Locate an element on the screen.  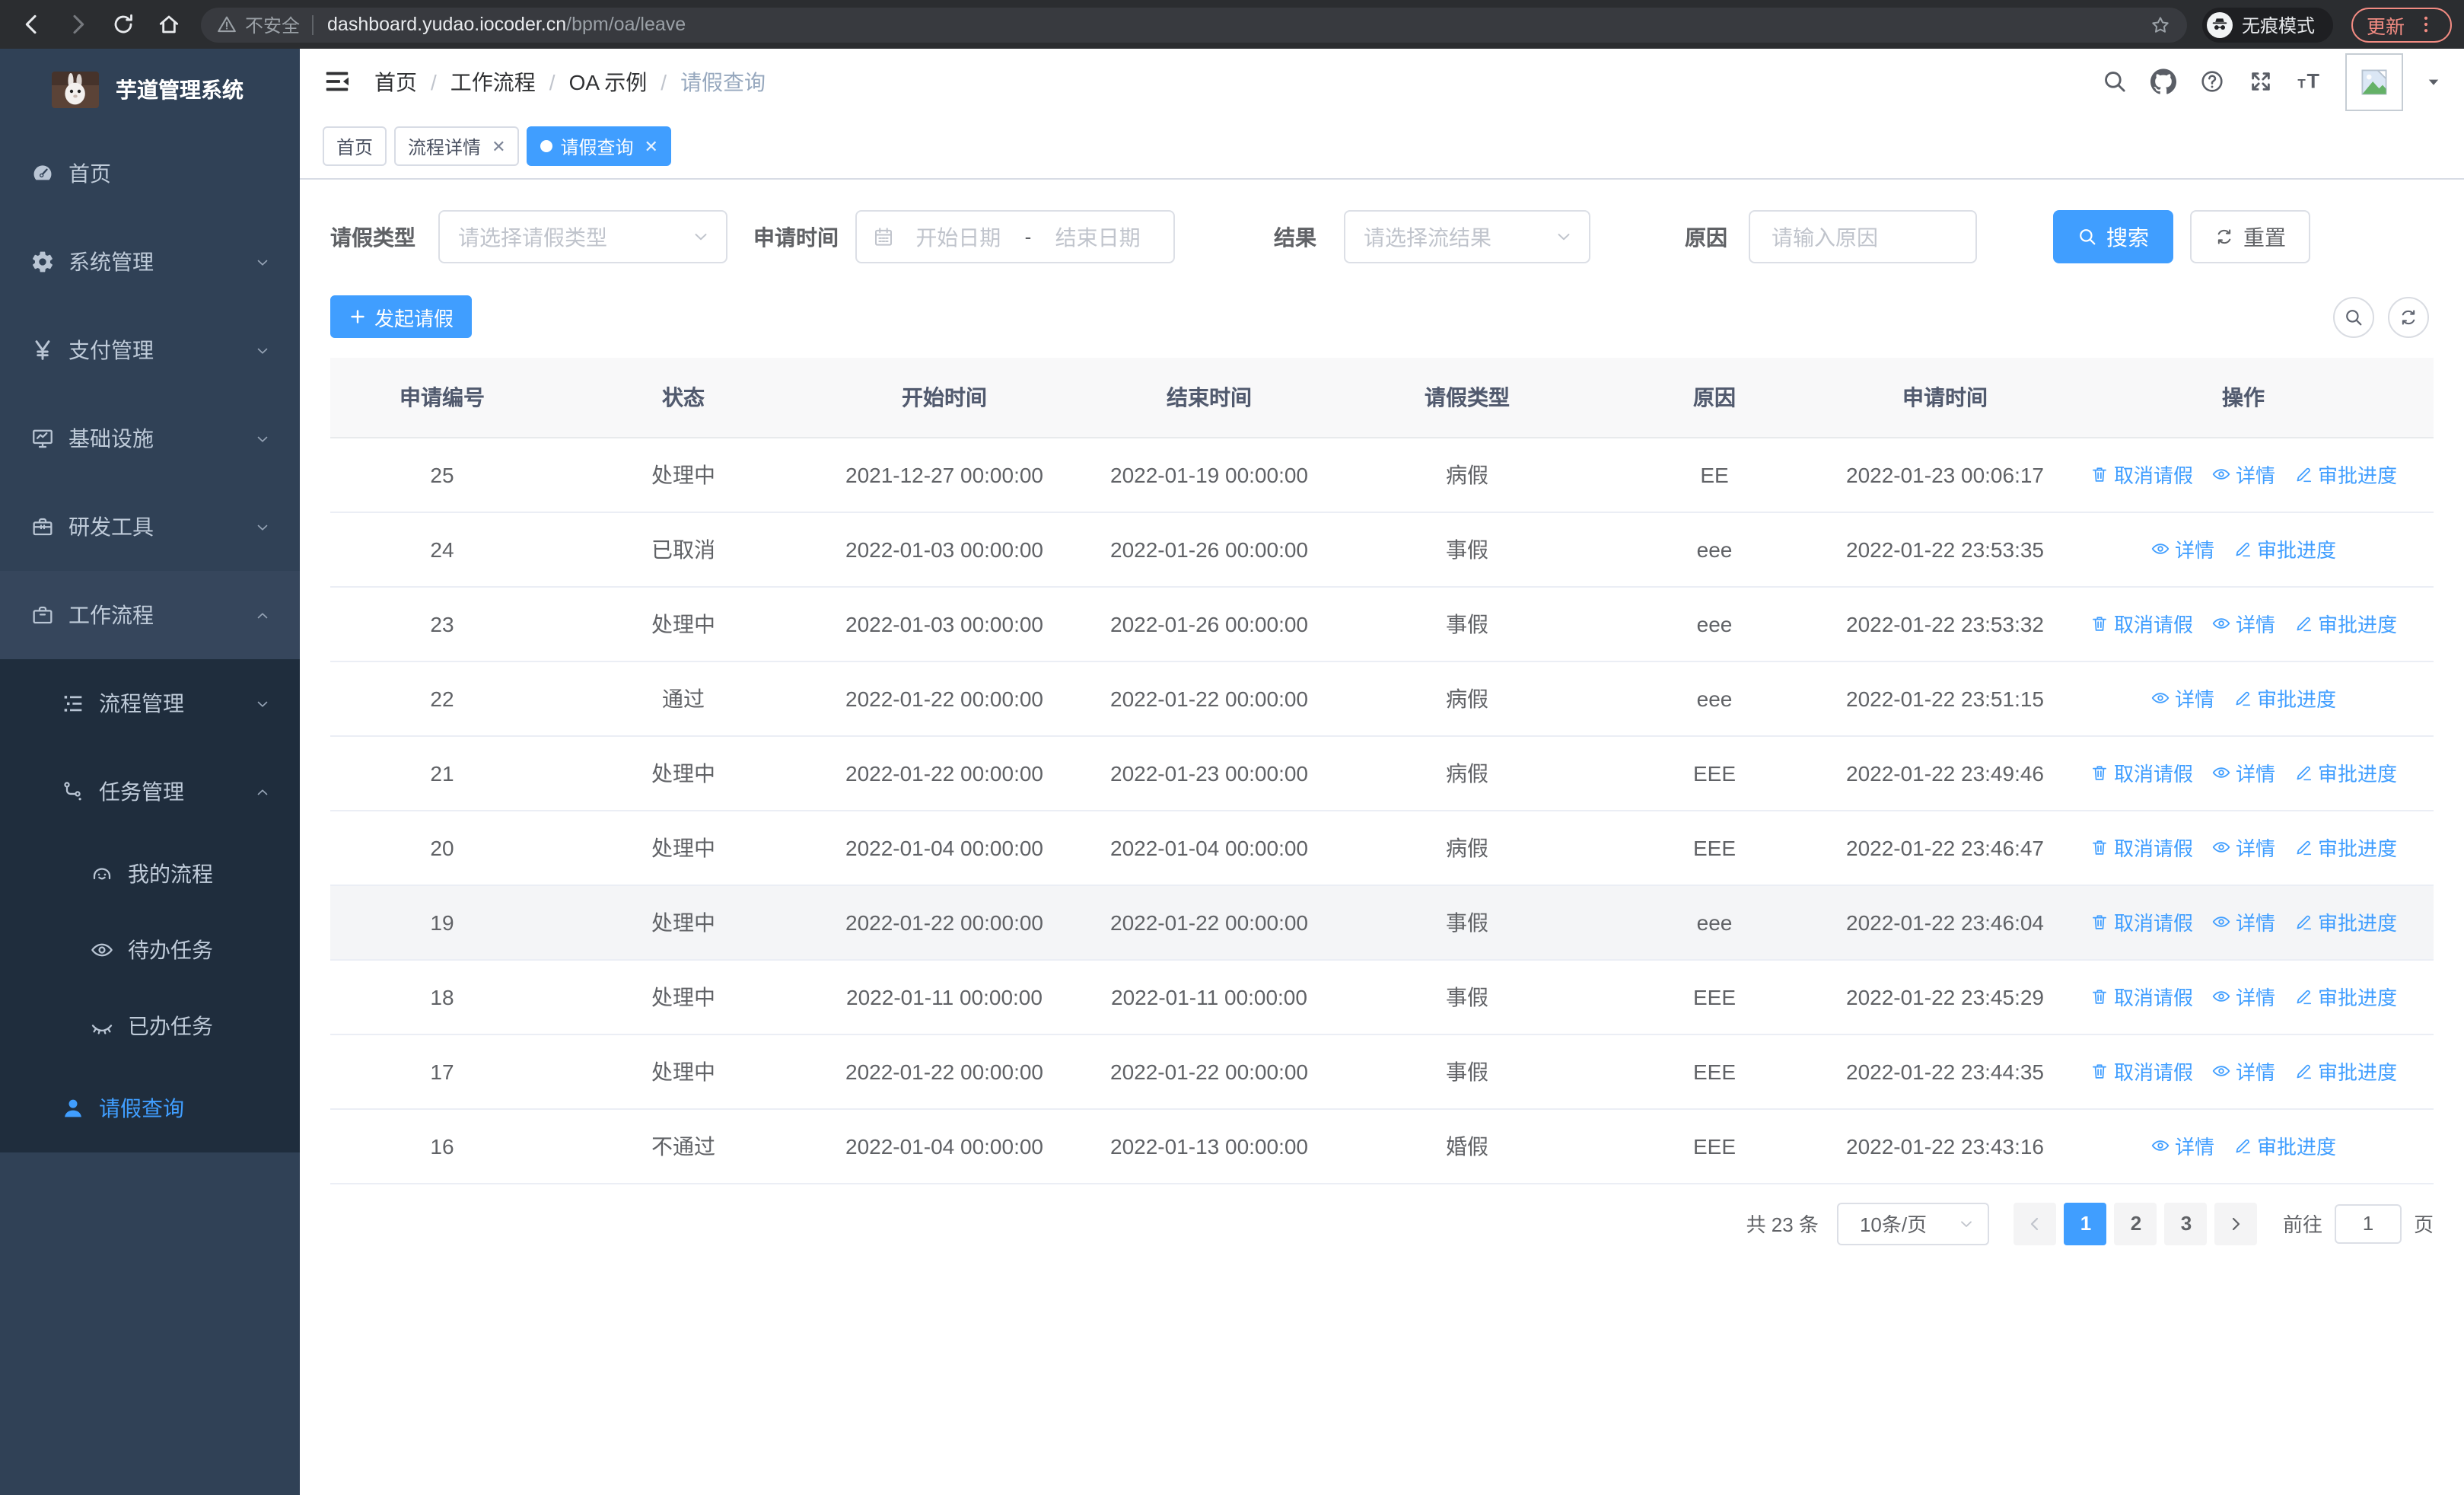
goto-page-input is located at coordinates (2368, 1223).